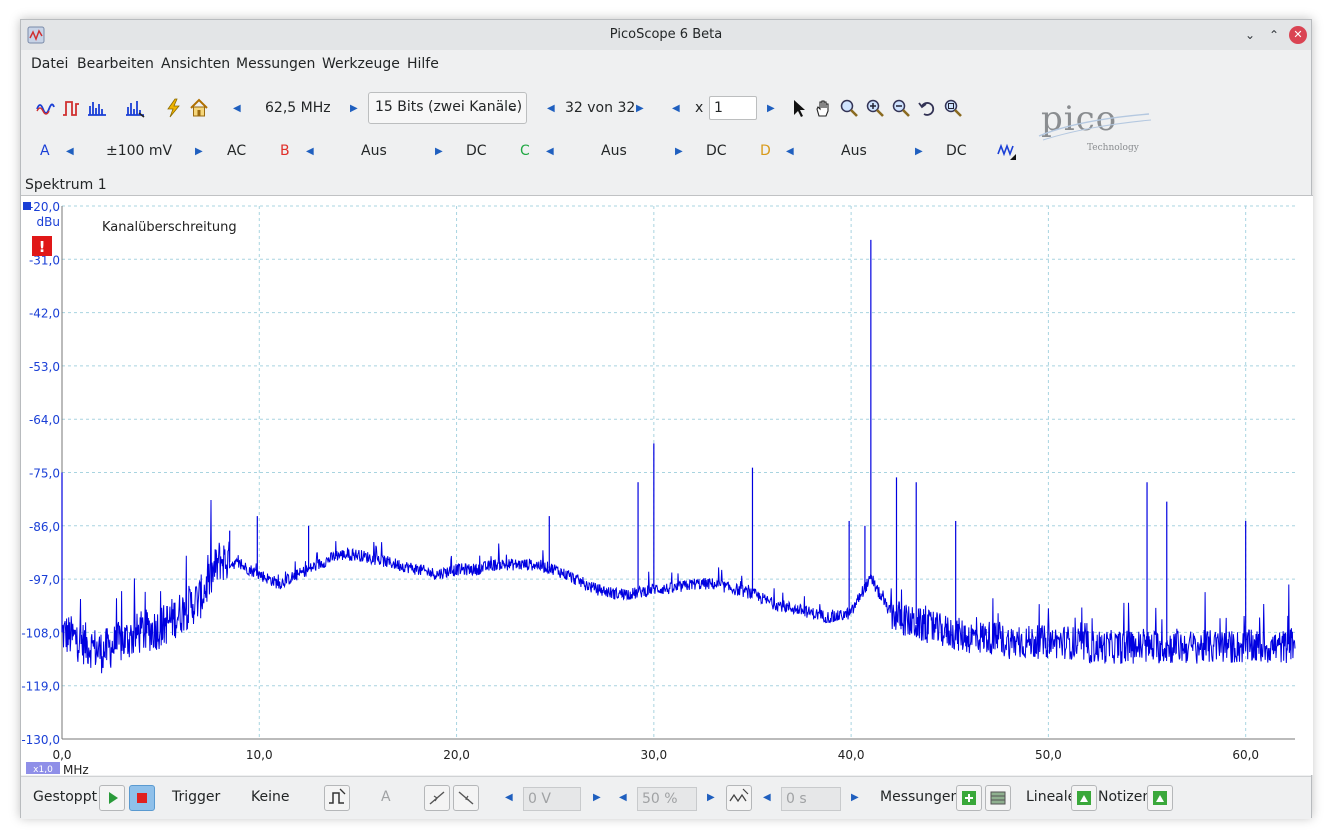  Describe the element at coordinates (711, 797) in the screenshot. I see `pretrigger-increase: ▶` at that location.